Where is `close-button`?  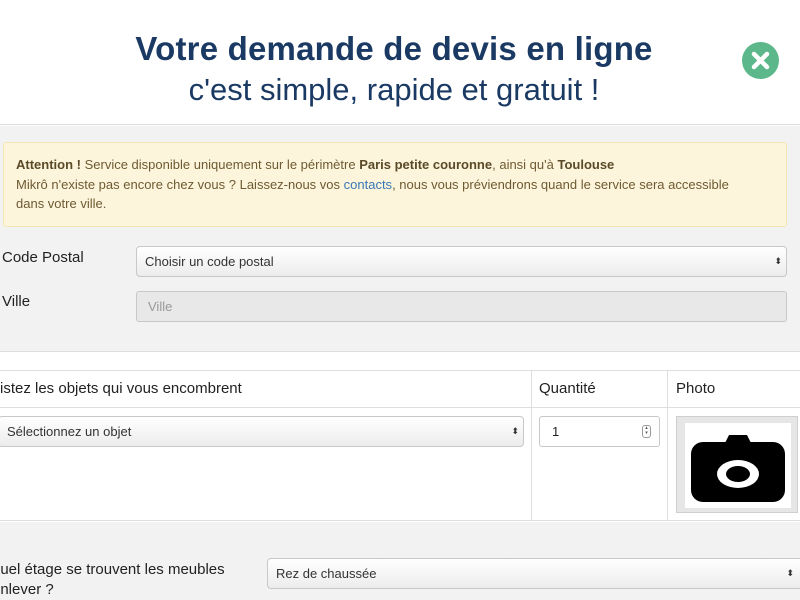
close-button is located at coordinates (760, 60).